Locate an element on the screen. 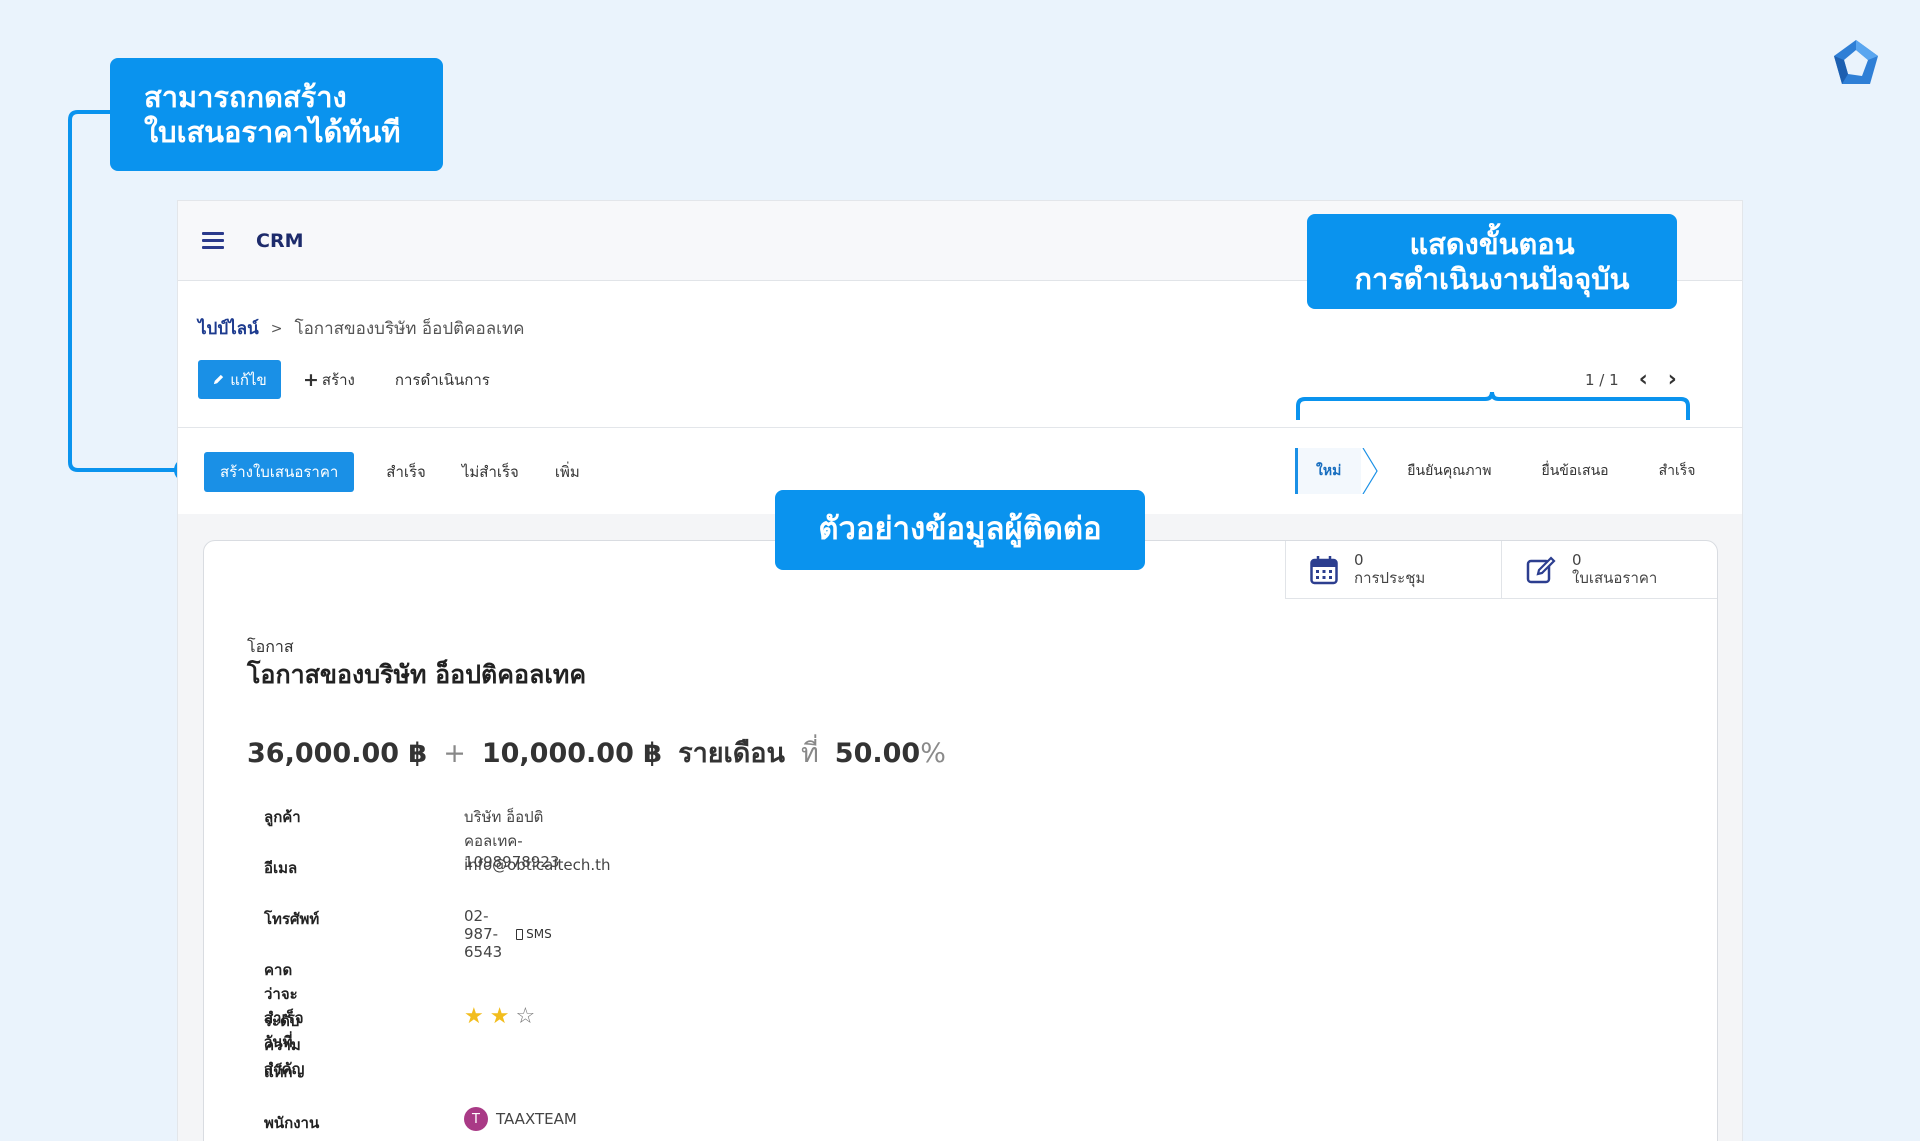  callout-line: ตัวอย่างข้อมูลผู้ติดต่อ is located at coordinates (960, 529).